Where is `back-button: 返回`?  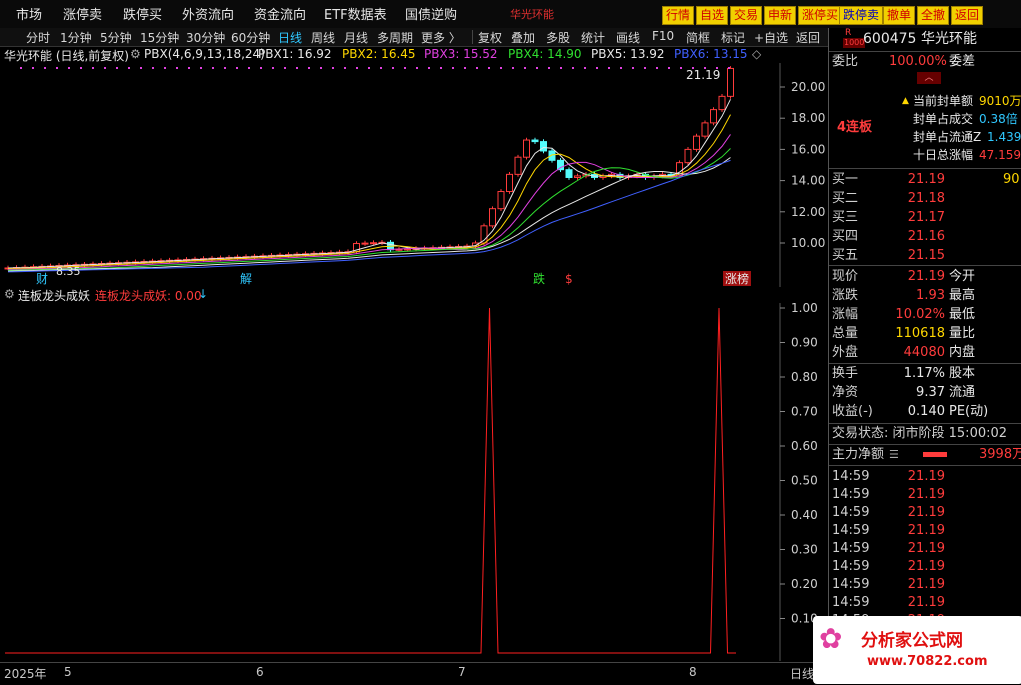 back-button: 返回 is located at coordinates (967, 15).